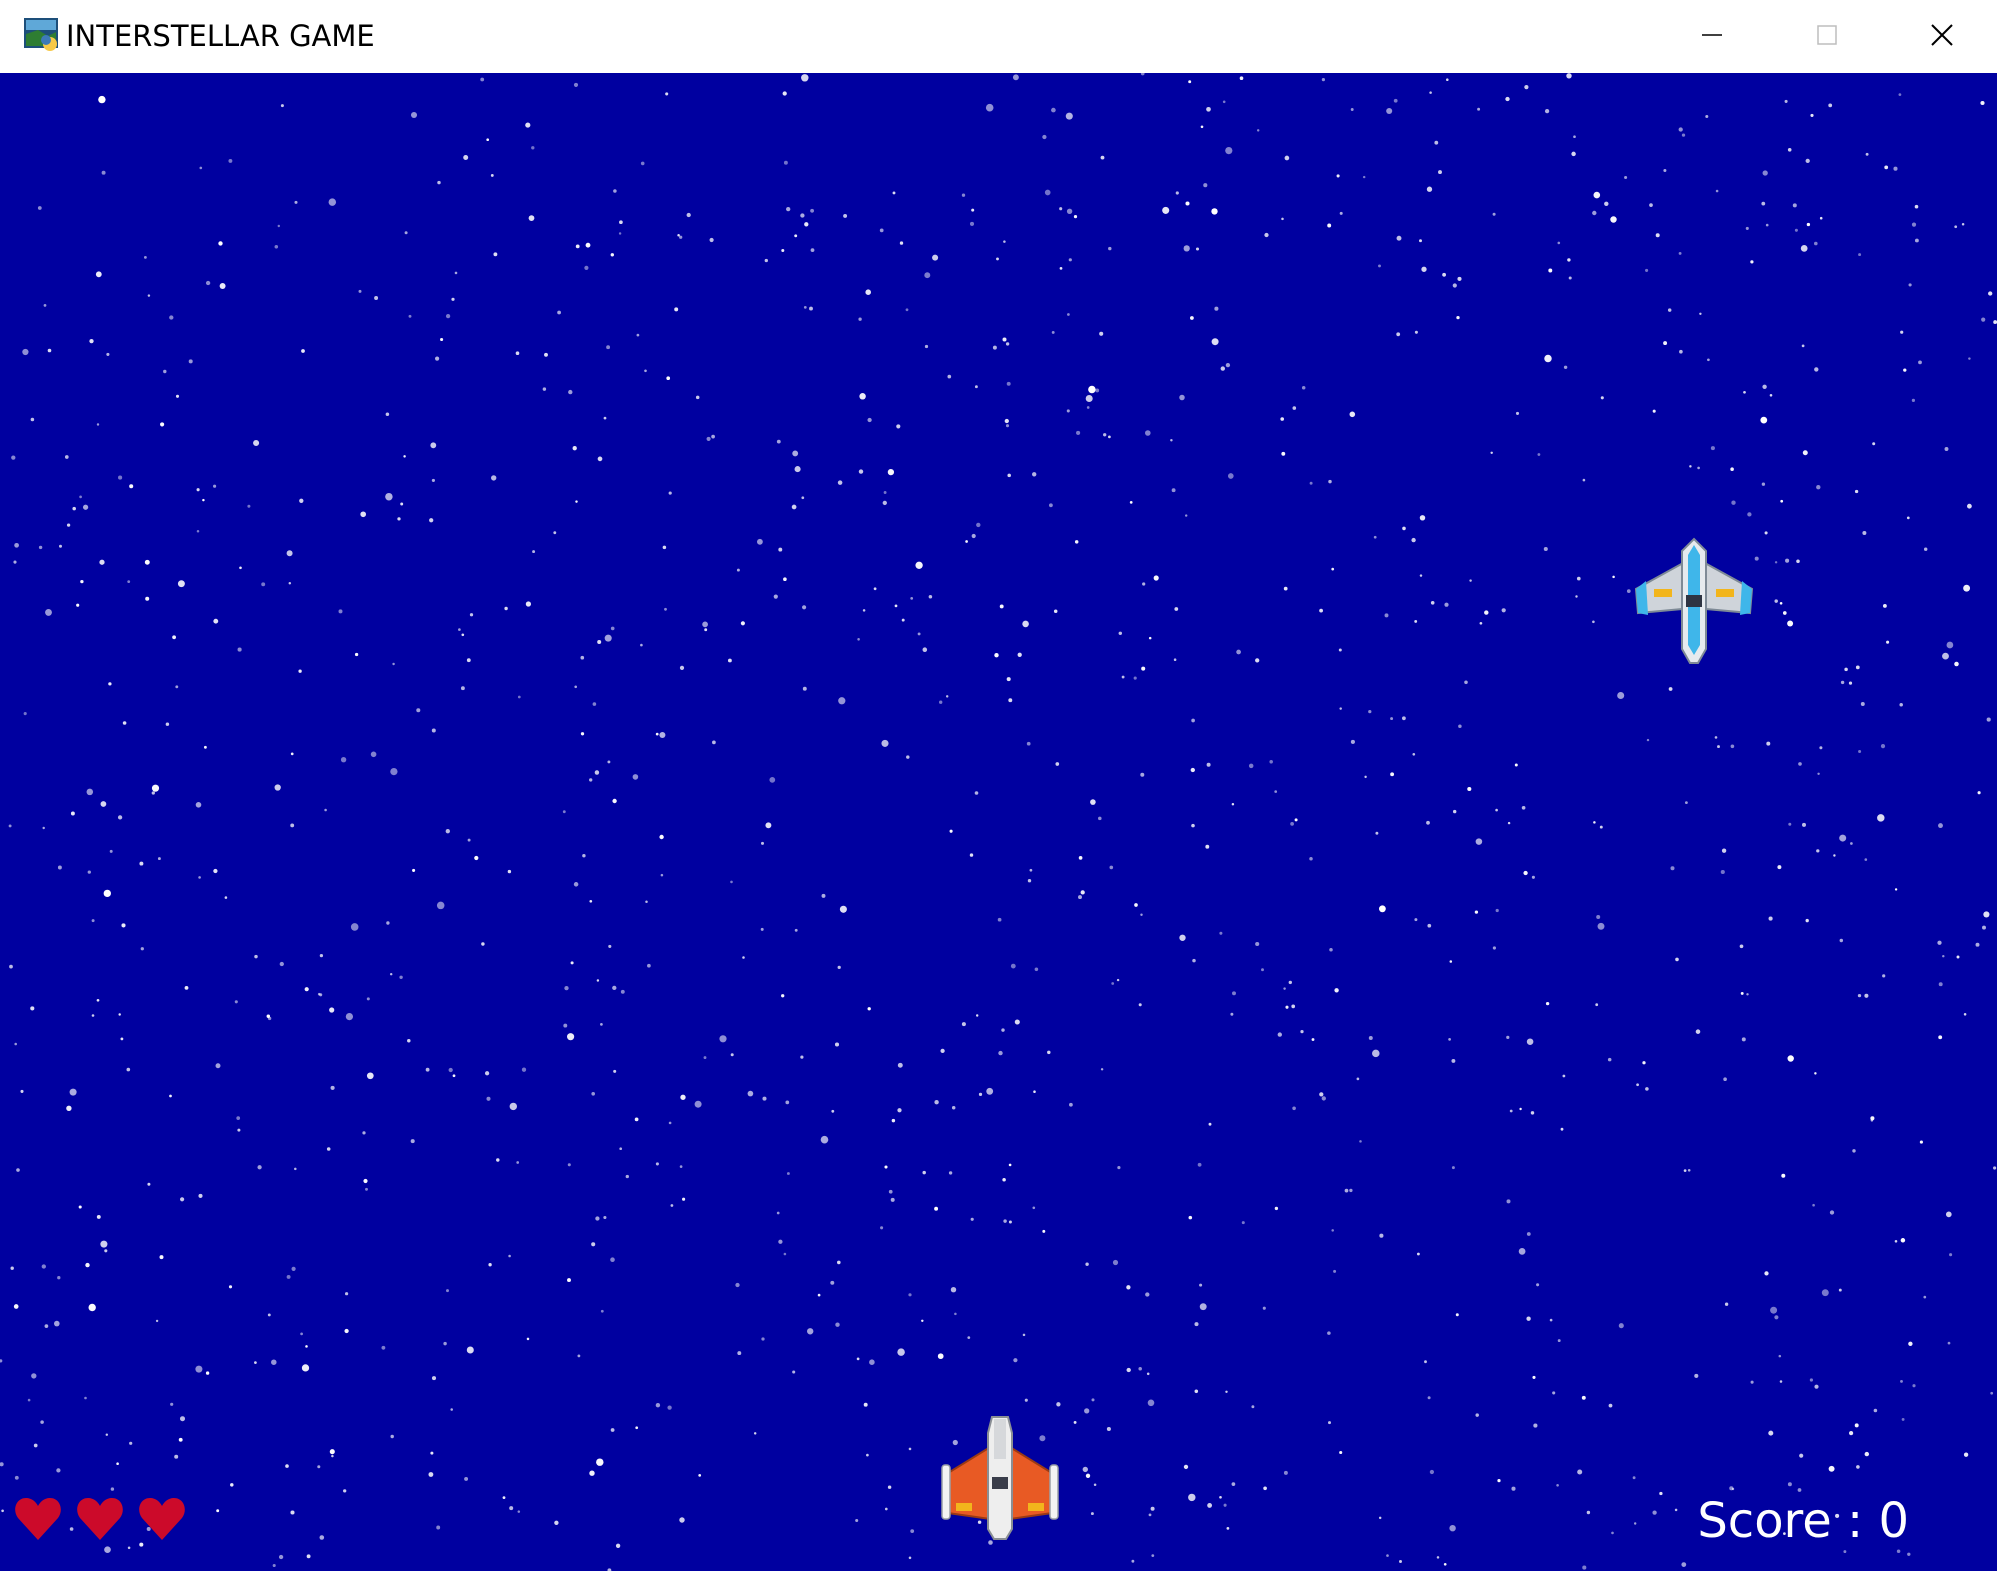 This screenshot has height=1571, width=1997. I want to click on maximize-button, so click(1826, 35).